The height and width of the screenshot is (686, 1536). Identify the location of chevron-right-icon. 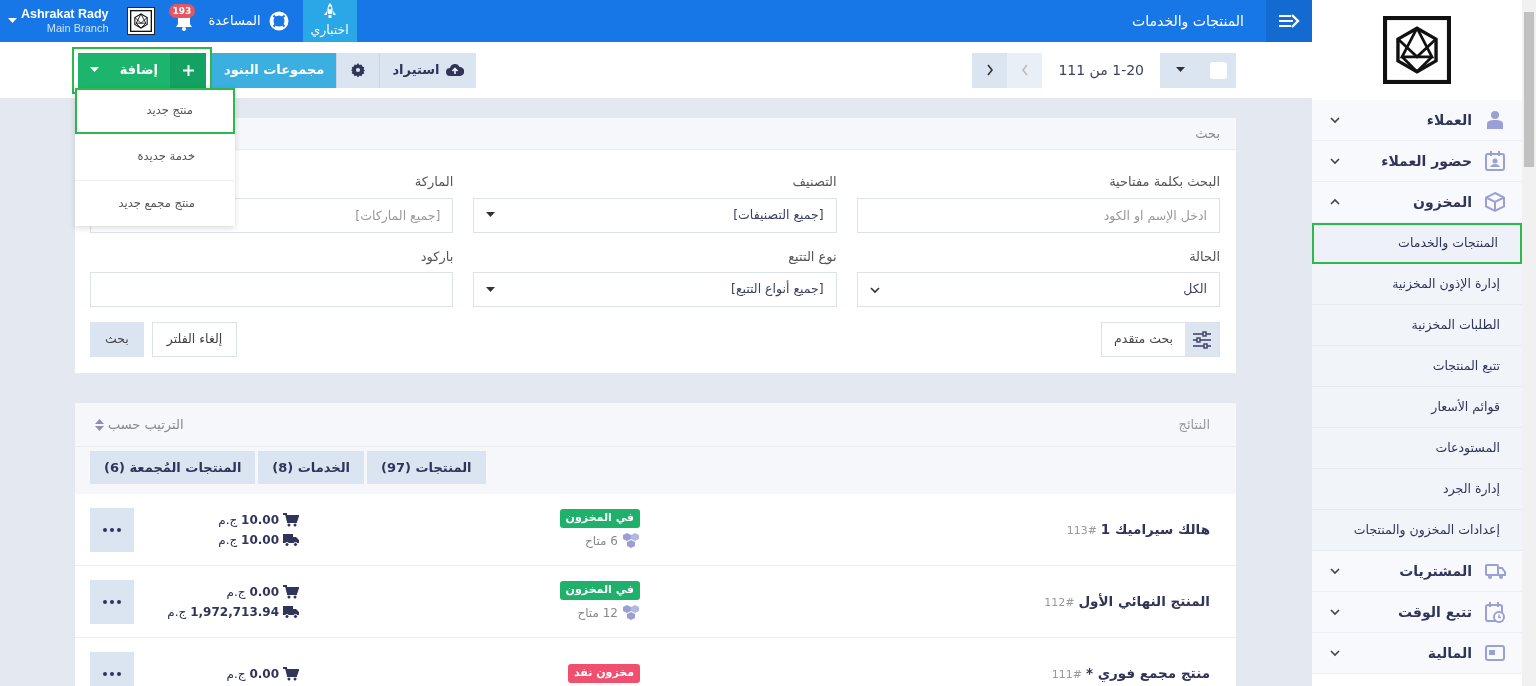
(989, 70).